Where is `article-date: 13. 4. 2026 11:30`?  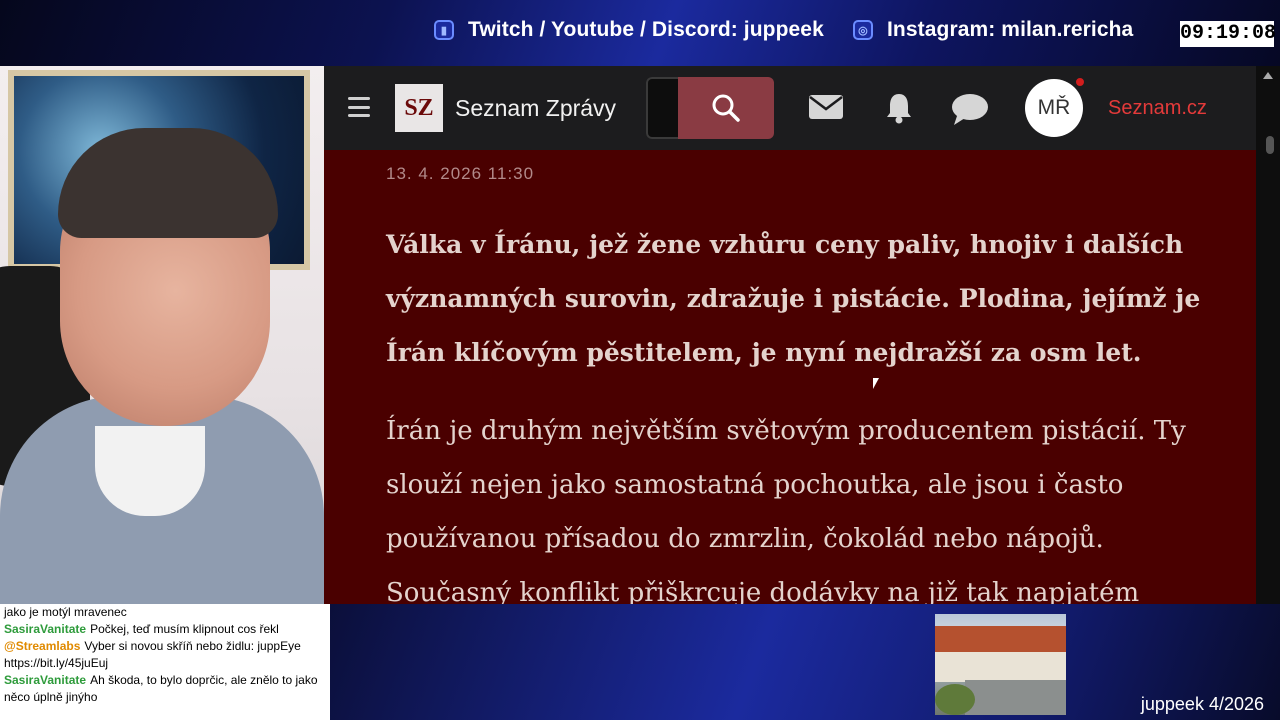
article-date: 13. 4. 2026 11:30 is located at coordinates (460, 173).